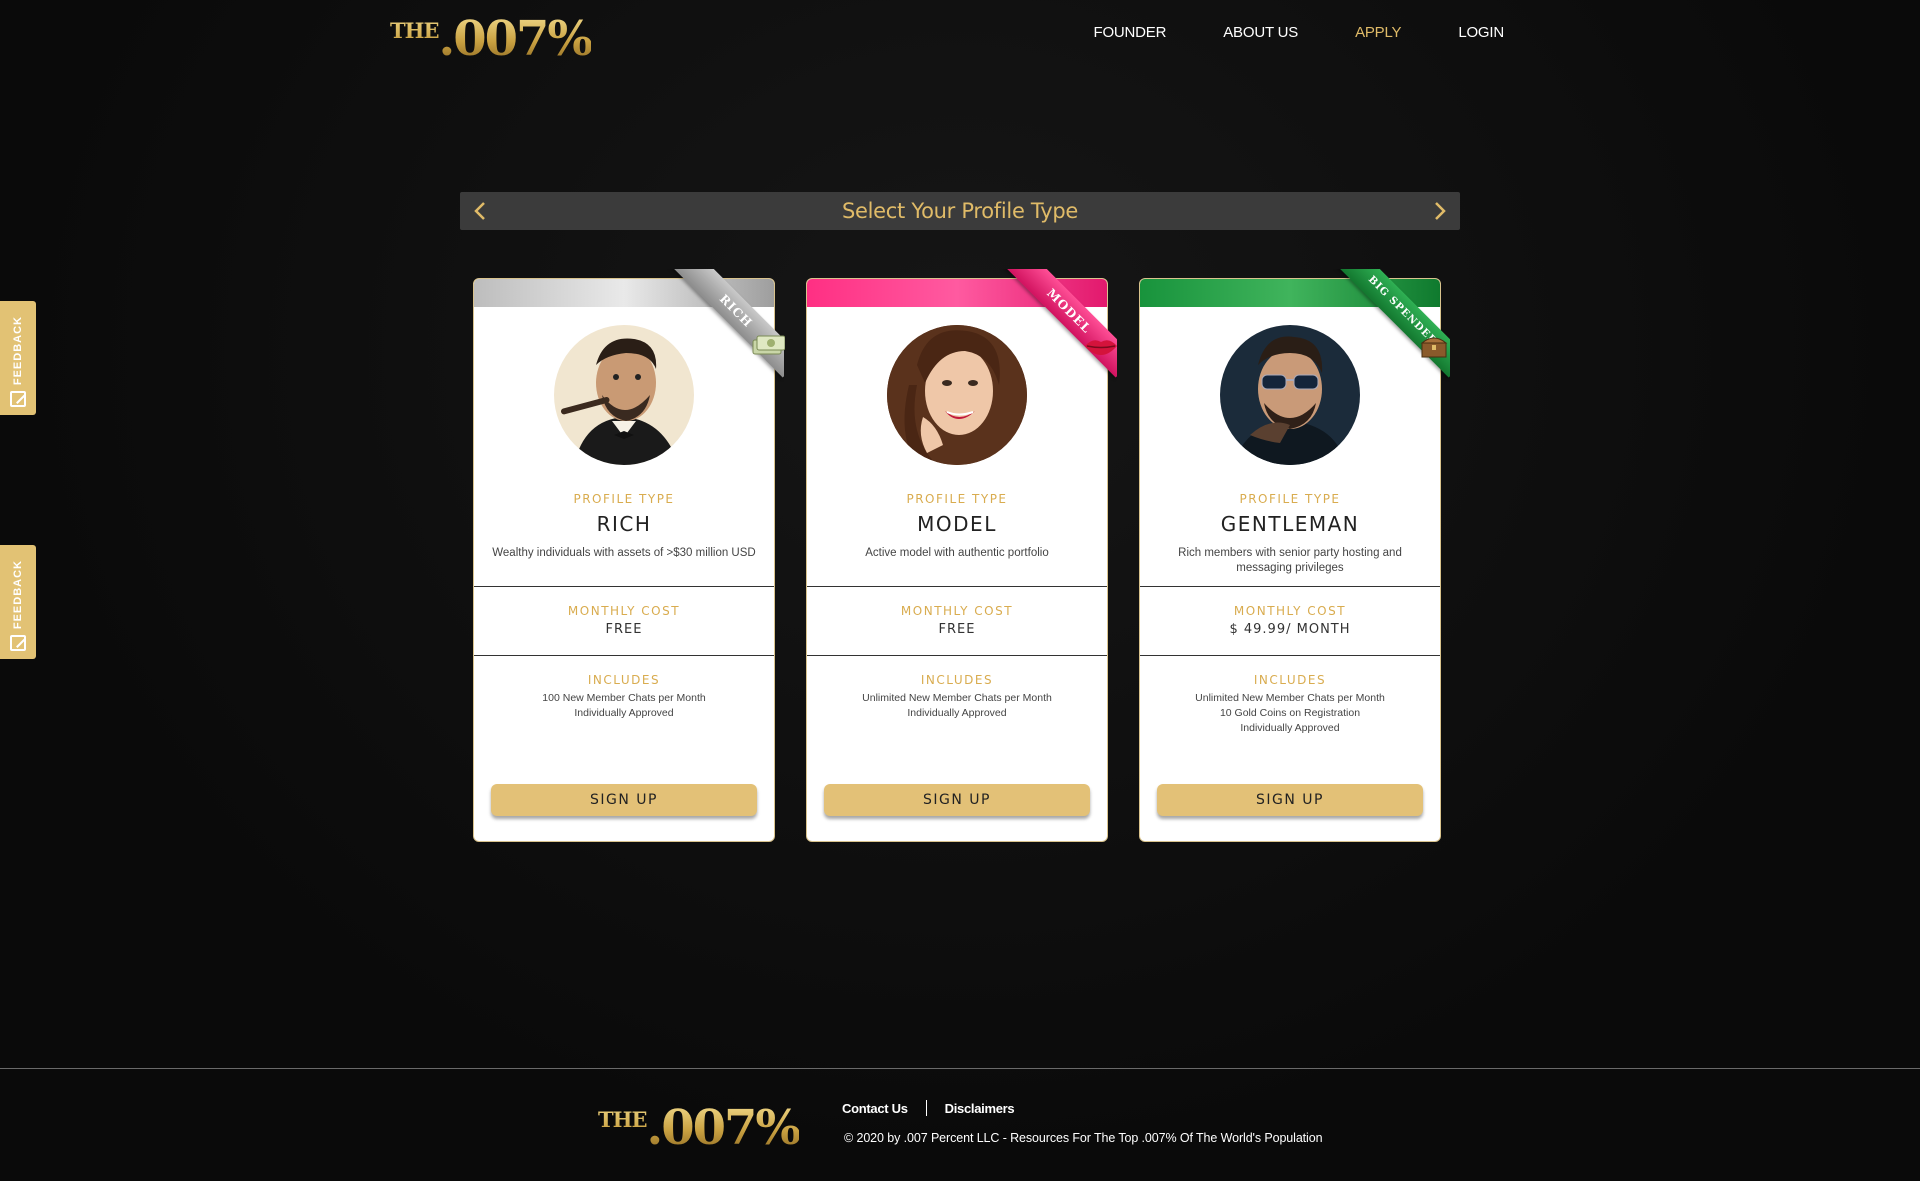 The height and width of the screenshot is (1181, 1920). I want to click on main-nav: FOUNDER ABOUT US APPLY LOGIN, so click(1298, 32).